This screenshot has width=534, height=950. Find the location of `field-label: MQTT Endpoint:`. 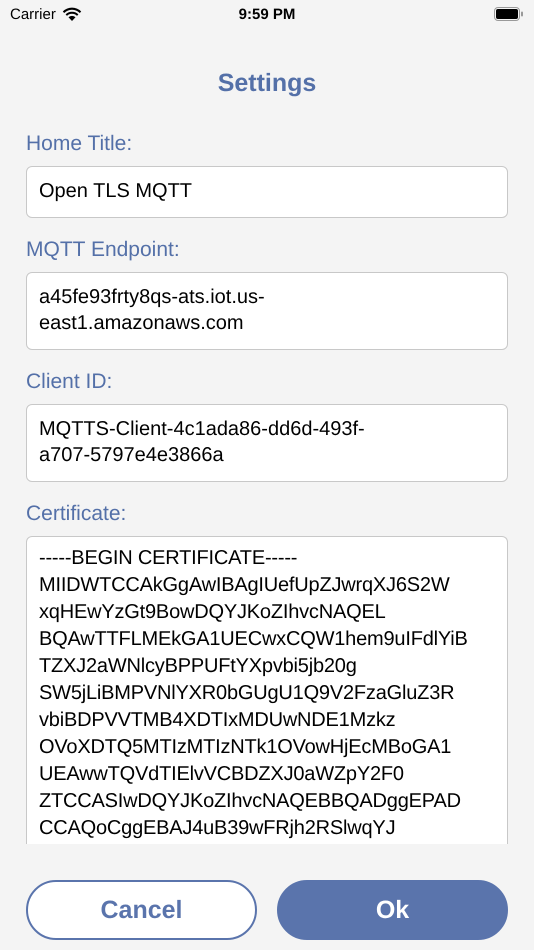

field-label: MQTT Endpoint: is located at coordinates (103, 250).